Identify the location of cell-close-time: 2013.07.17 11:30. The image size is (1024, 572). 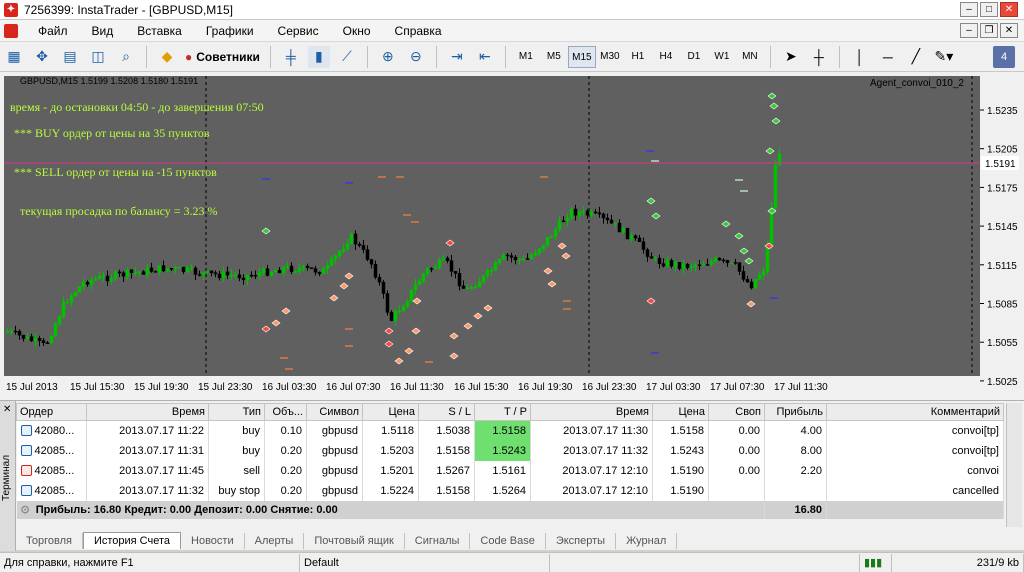
(591, 430).